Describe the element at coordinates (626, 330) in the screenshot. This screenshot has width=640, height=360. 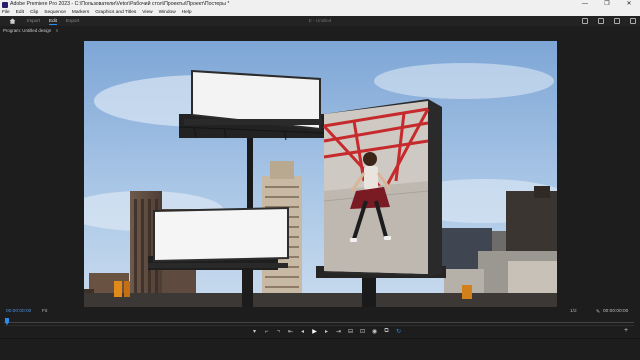
I see `button-editor-icon: +` at that location.